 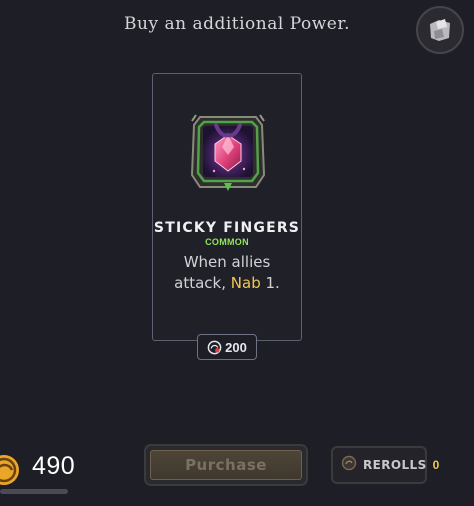 What do you see at coordinates (436, 465) in the screenshot?
I see `rerolls-count: 0` at bounding box center [436, 465].